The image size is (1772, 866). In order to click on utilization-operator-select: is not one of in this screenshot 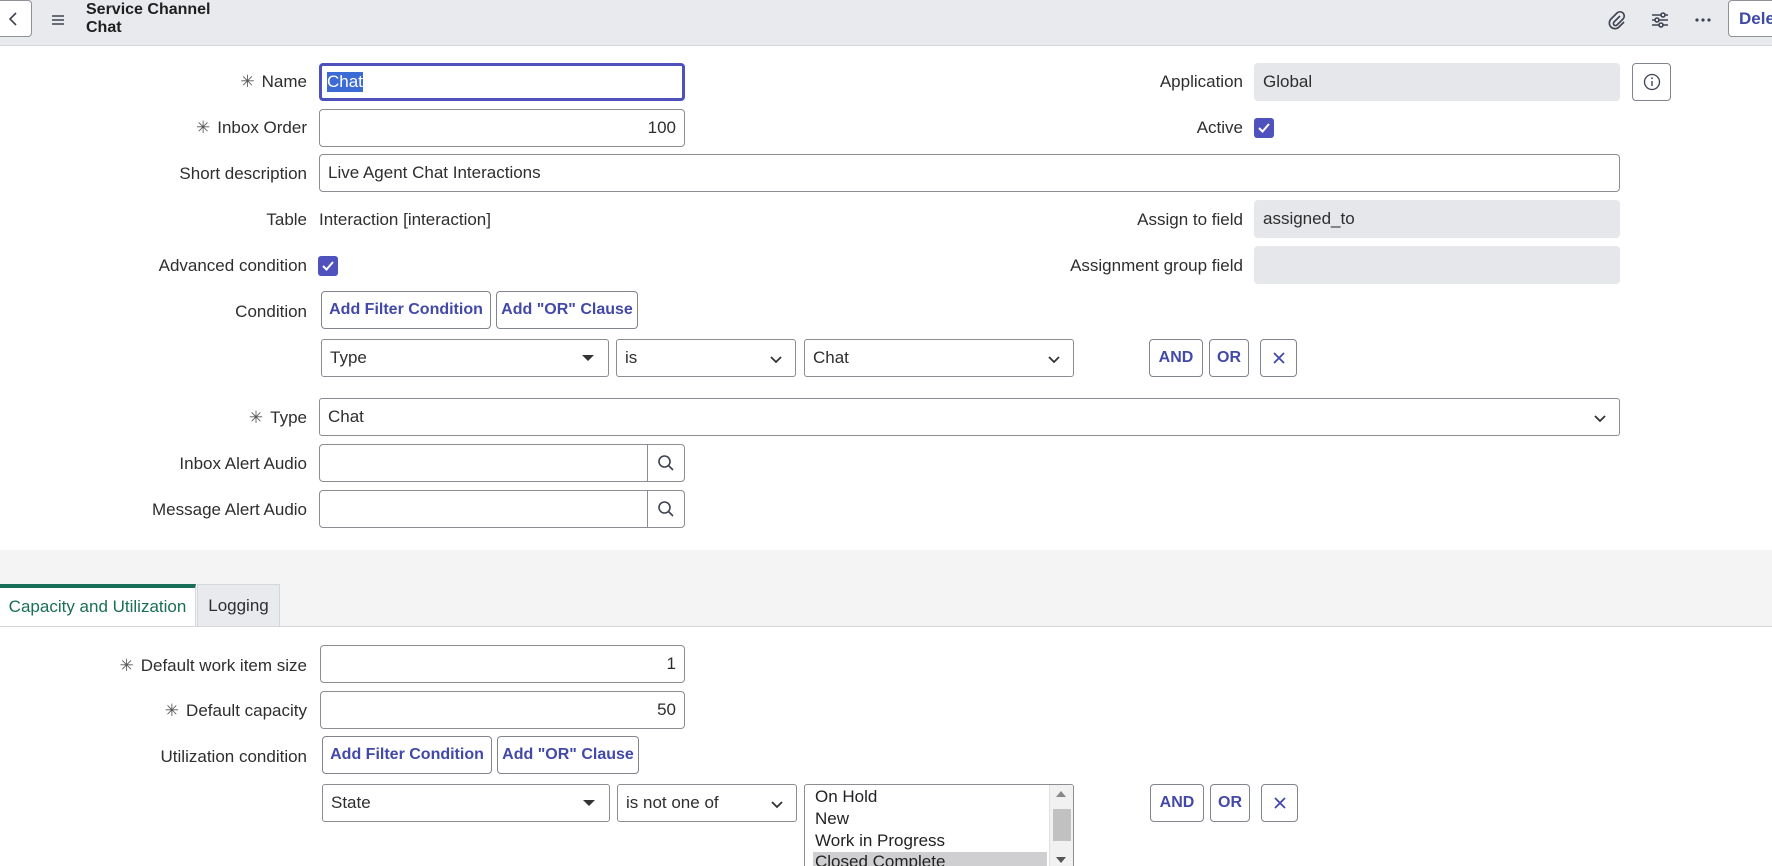, I will do `click(707, 803)`.